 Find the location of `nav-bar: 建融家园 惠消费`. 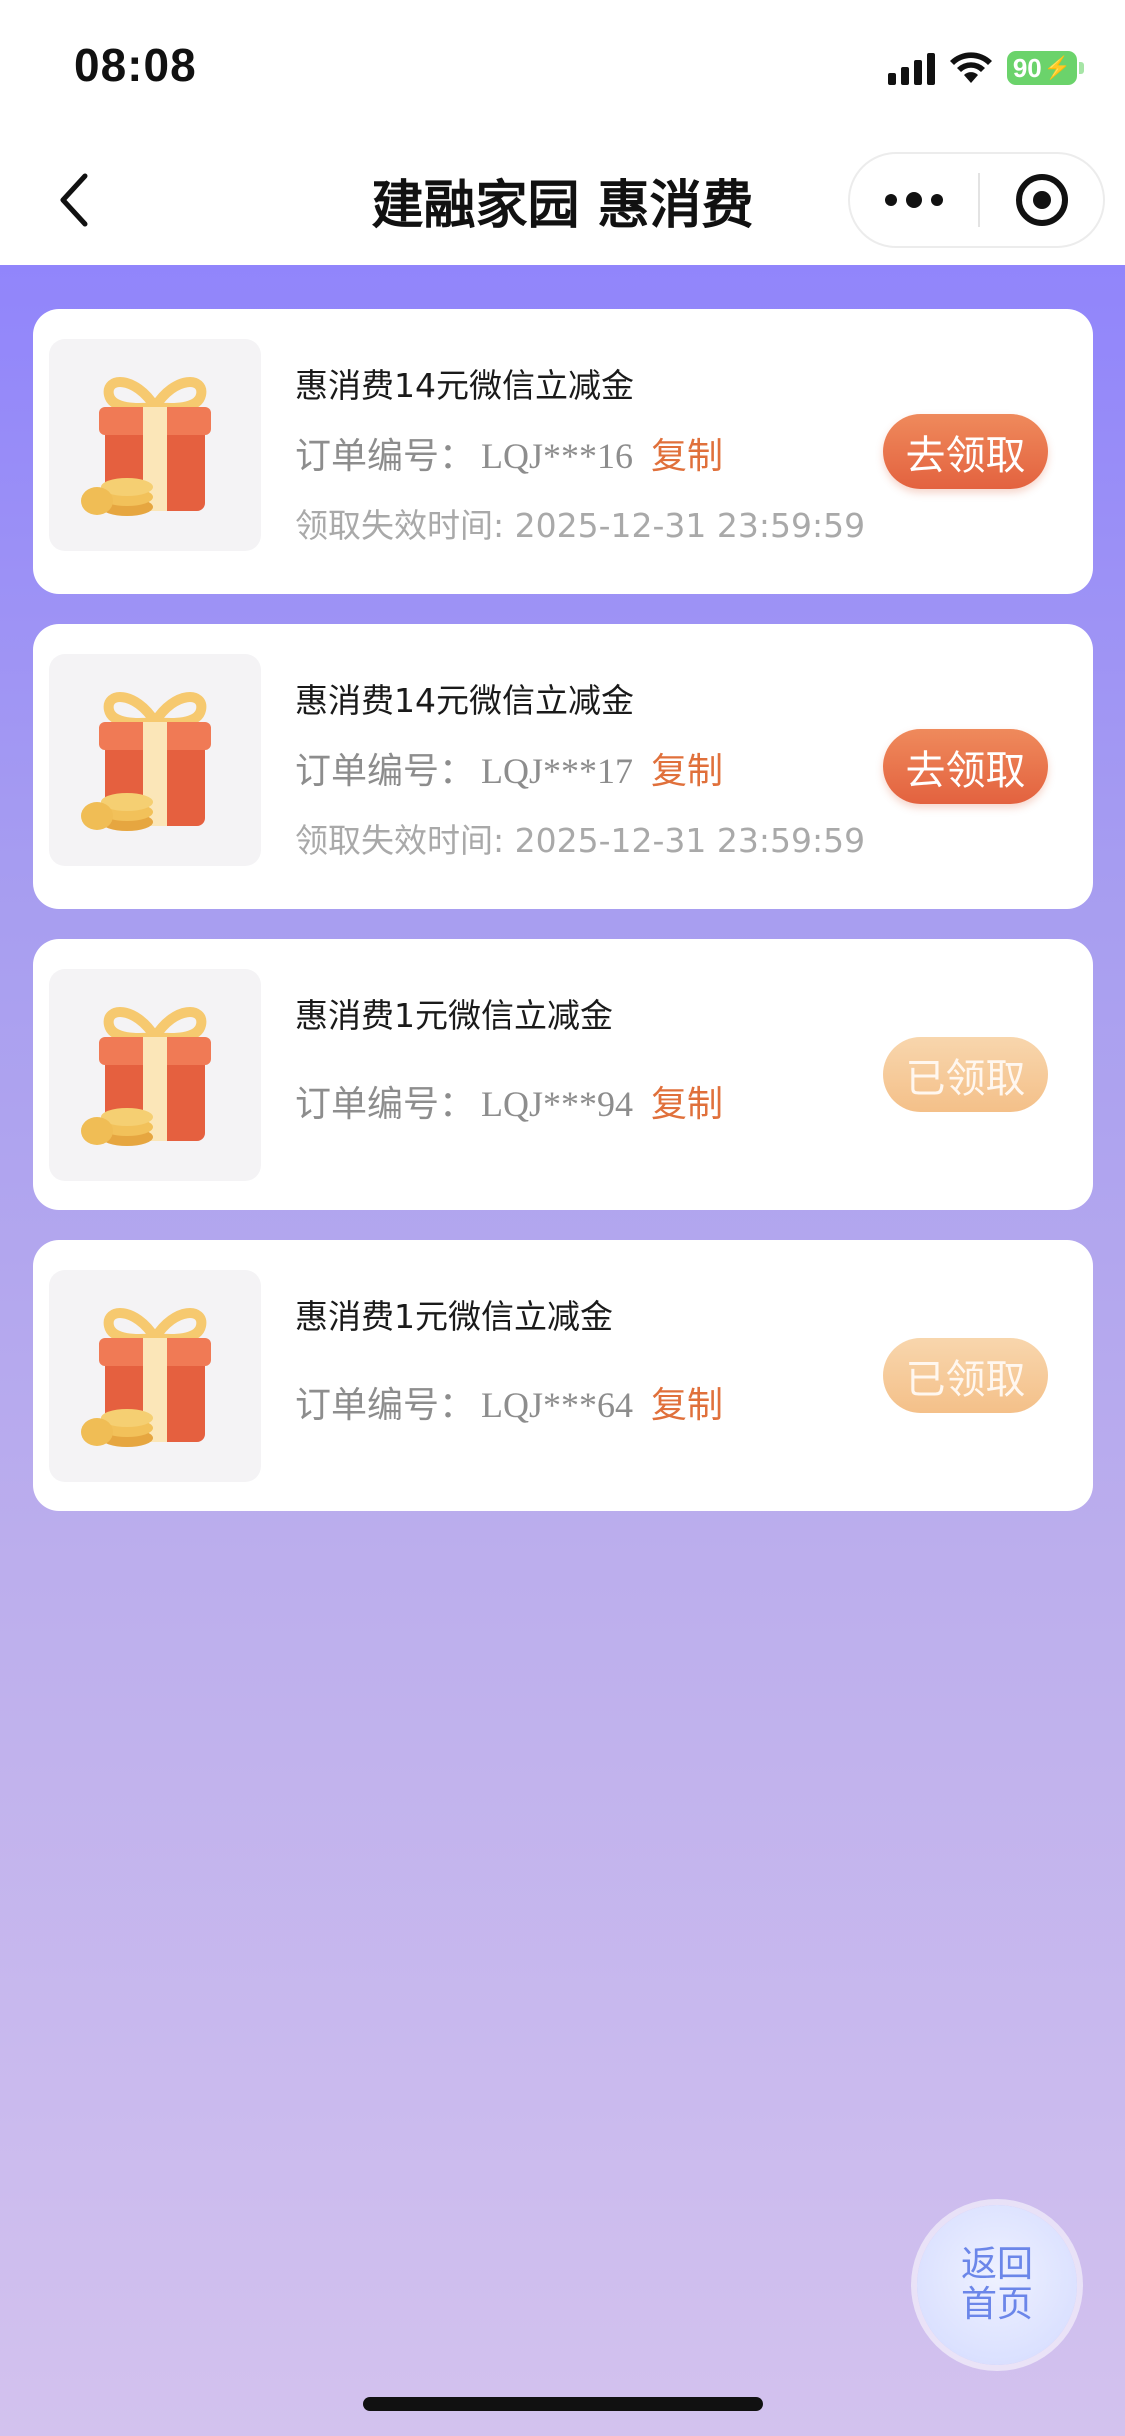

nav-bar: 建融家园 惠消费 is located at coordinates (562, 200).